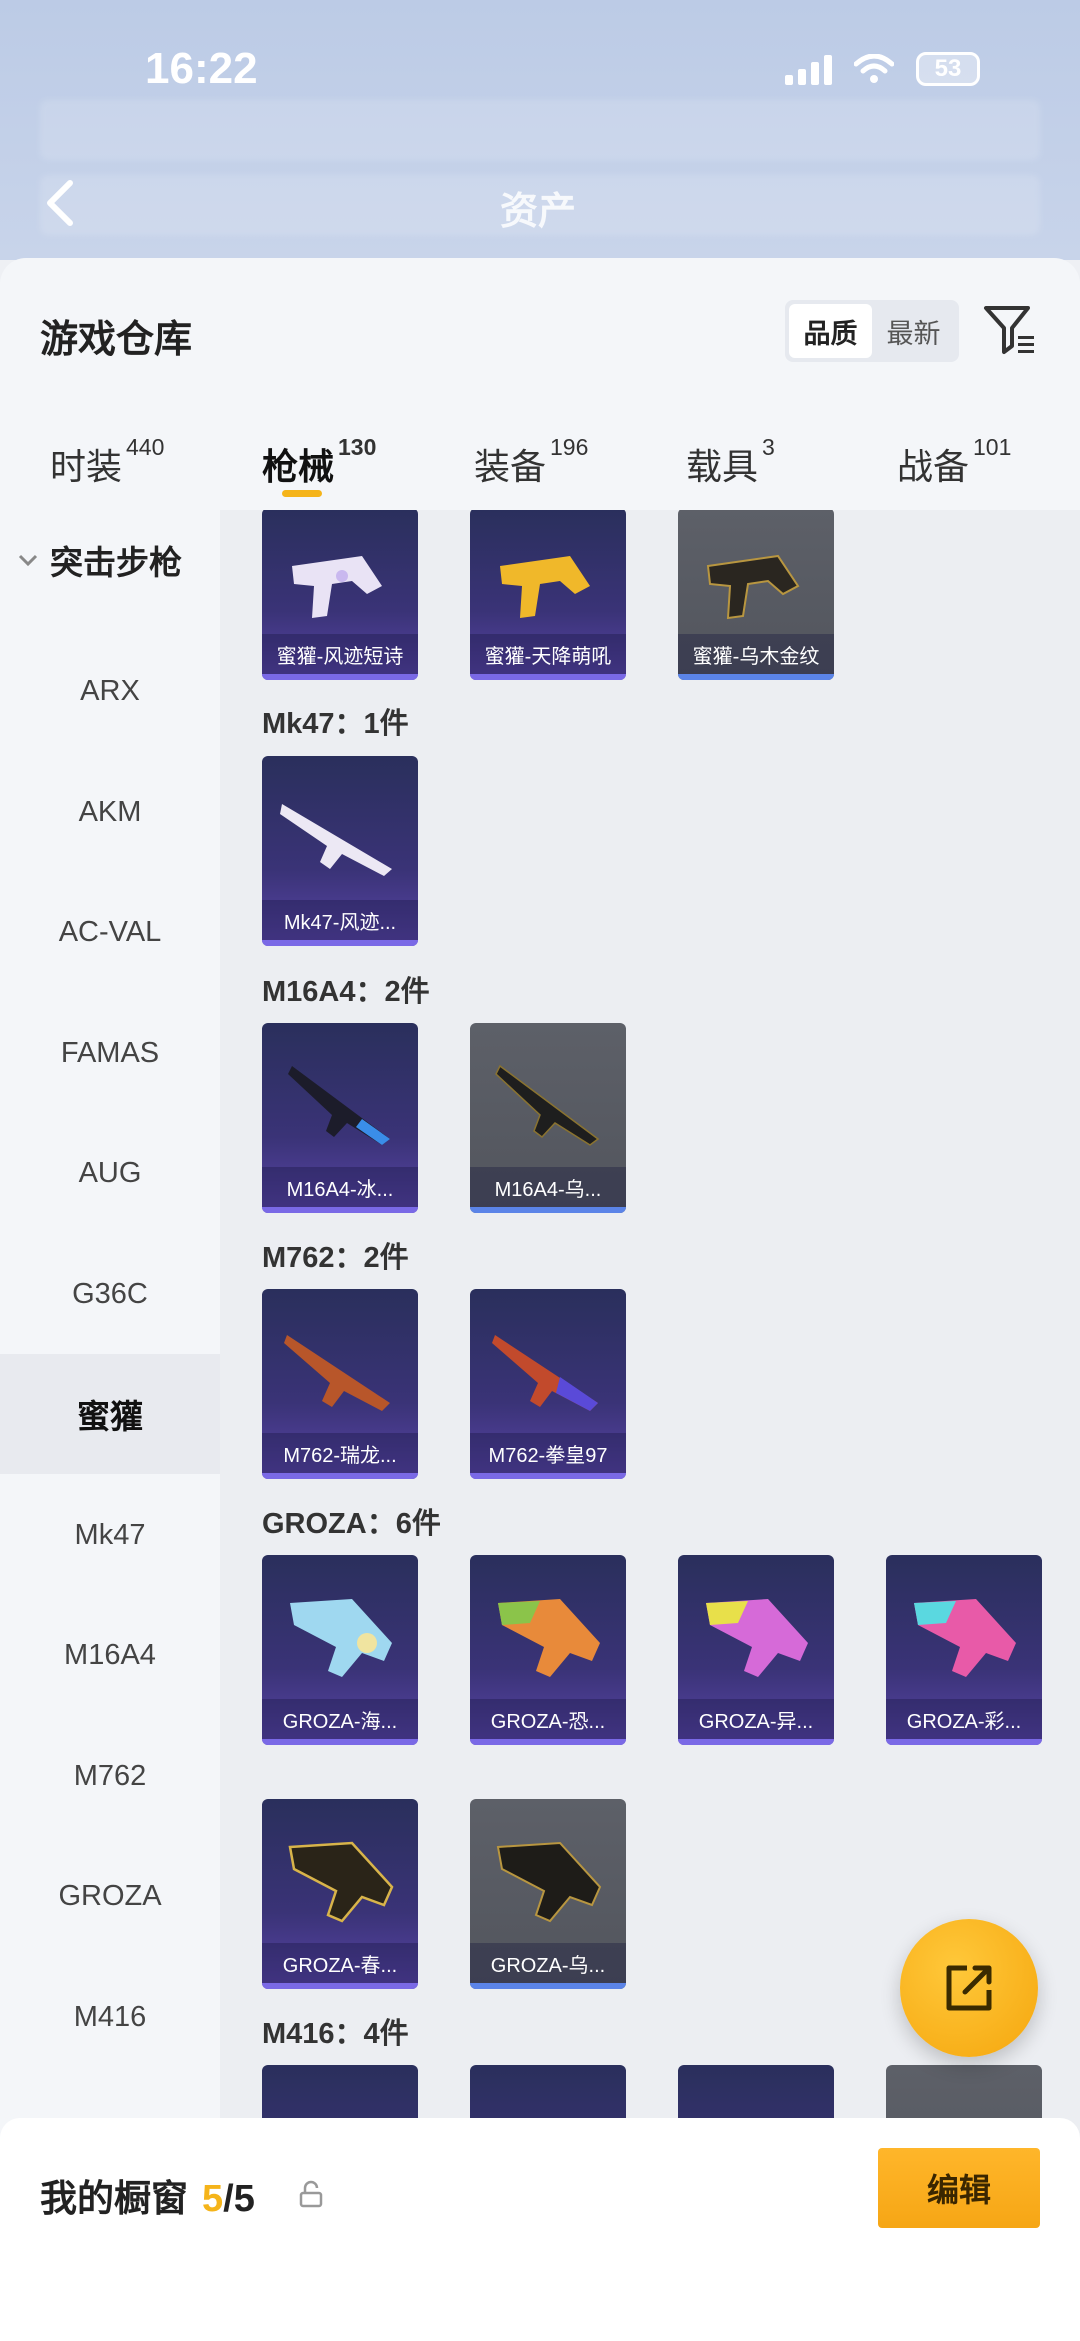 This screenshot has width=1080, height=2341. What do you see at coordinates (340, 654) in the screenshot?
I see `skin-name: 蜜獾-风迹短诗` at bounding box center [340, 654].